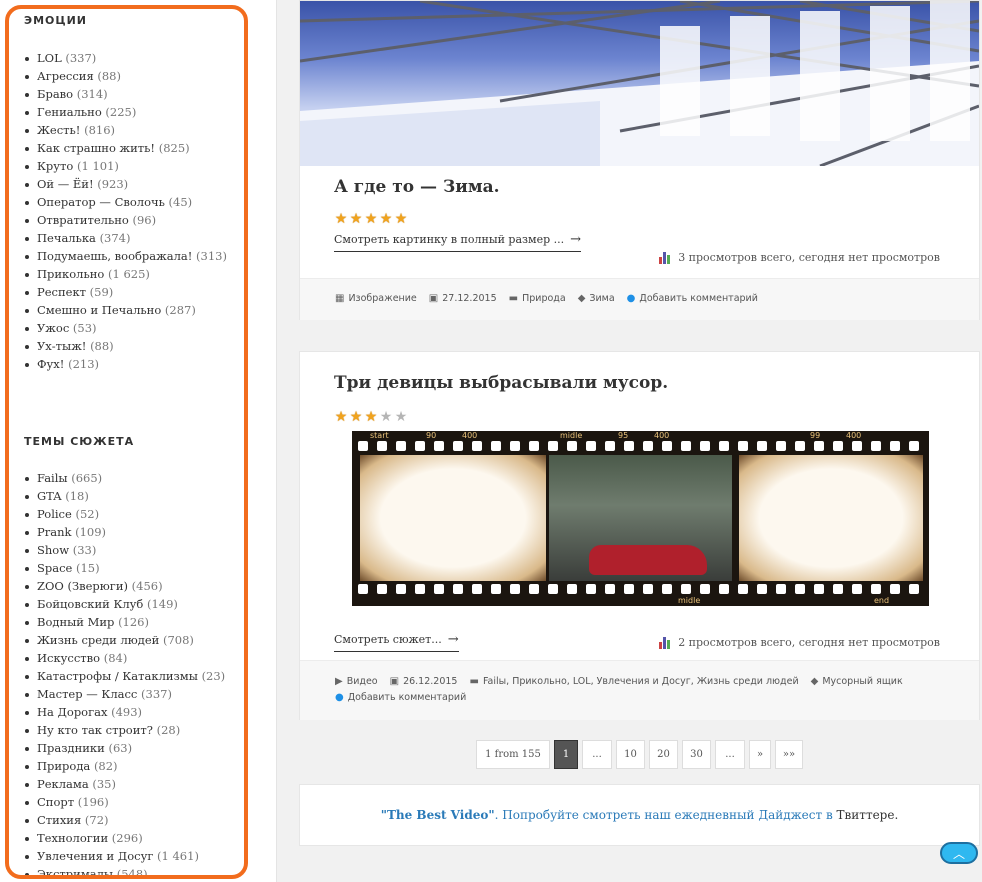 The height and width of the screenshot is (882, 982). Describe the element at coordinates (125, 712) in the screenshot. I see `topics-item: На Дорогах (493)` at that location.